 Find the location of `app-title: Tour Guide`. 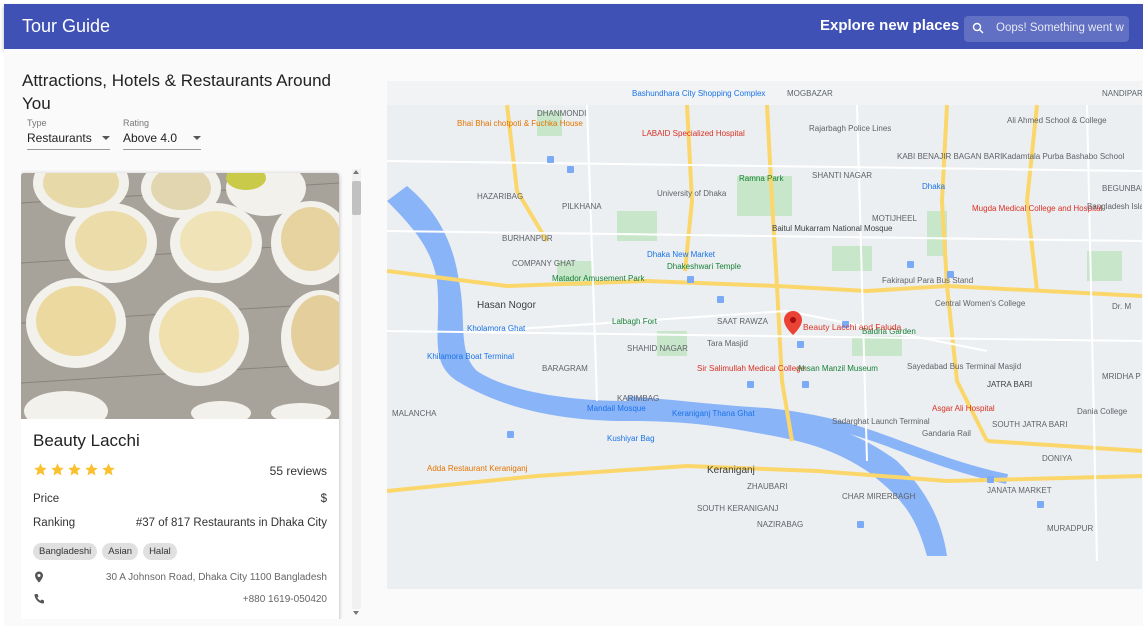

app-title: Tour Guide is located at coordinates (66, 26).